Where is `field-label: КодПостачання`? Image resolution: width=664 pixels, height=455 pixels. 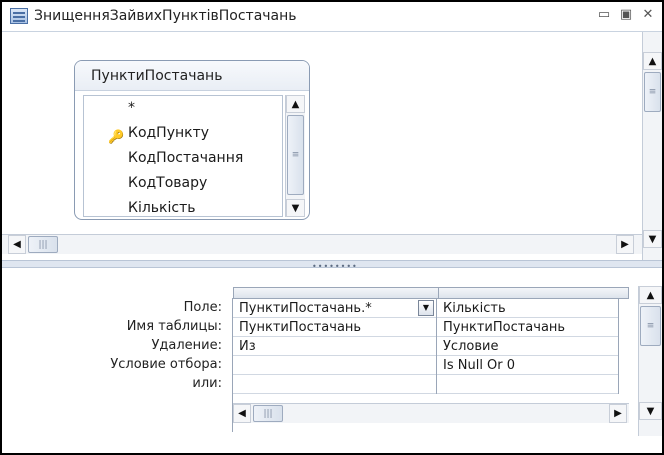
field-label: КодПостачання is located at coordinates (186, 158).